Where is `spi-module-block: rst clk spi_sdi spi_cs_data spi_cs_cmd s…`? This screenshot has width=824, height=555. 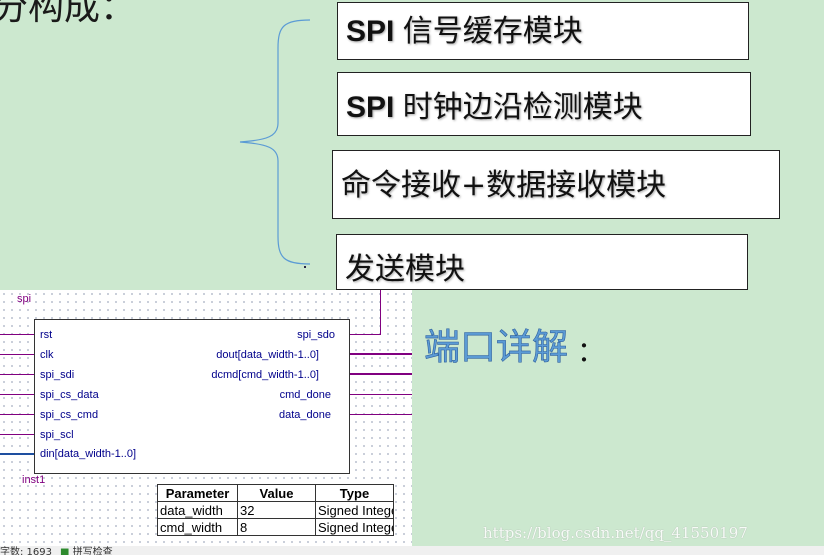
spi-module-block: rst clk spi_sdi spi_cs_data spi_cs_cmd s… is located at coordinates (192, 396).